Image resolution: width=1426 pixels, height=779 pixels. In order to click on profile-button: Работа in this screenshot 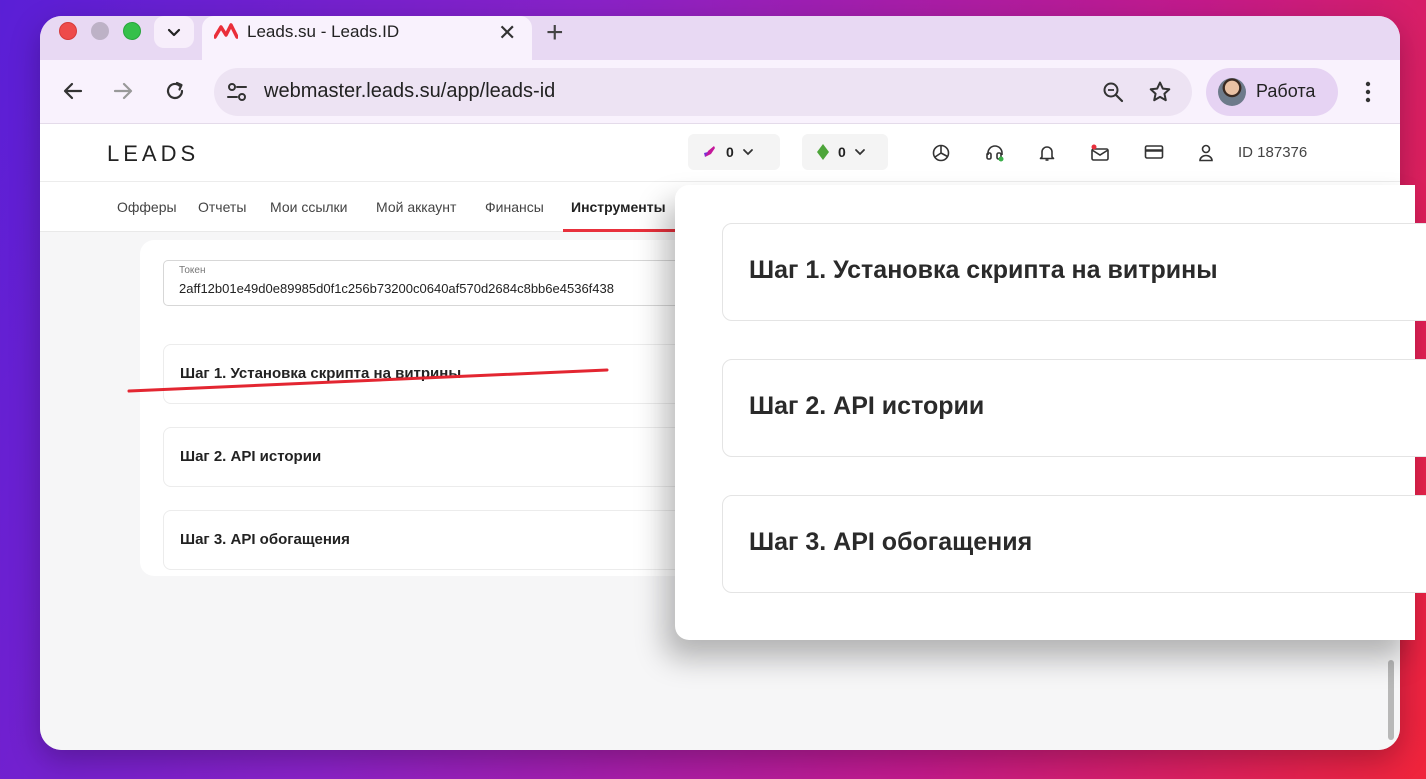, I will do `click(1272, 92)`.